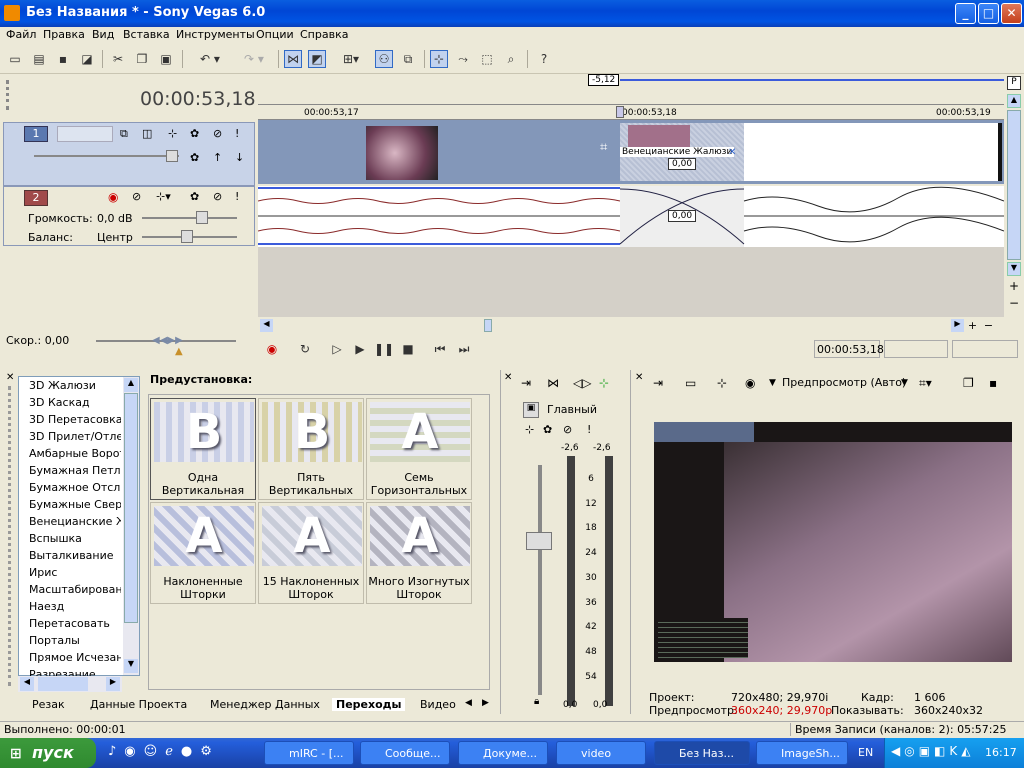  Describe the element at coordinates (993, 383) in the screenshot. I see `save-snapshot-icon: ▪` at that location.